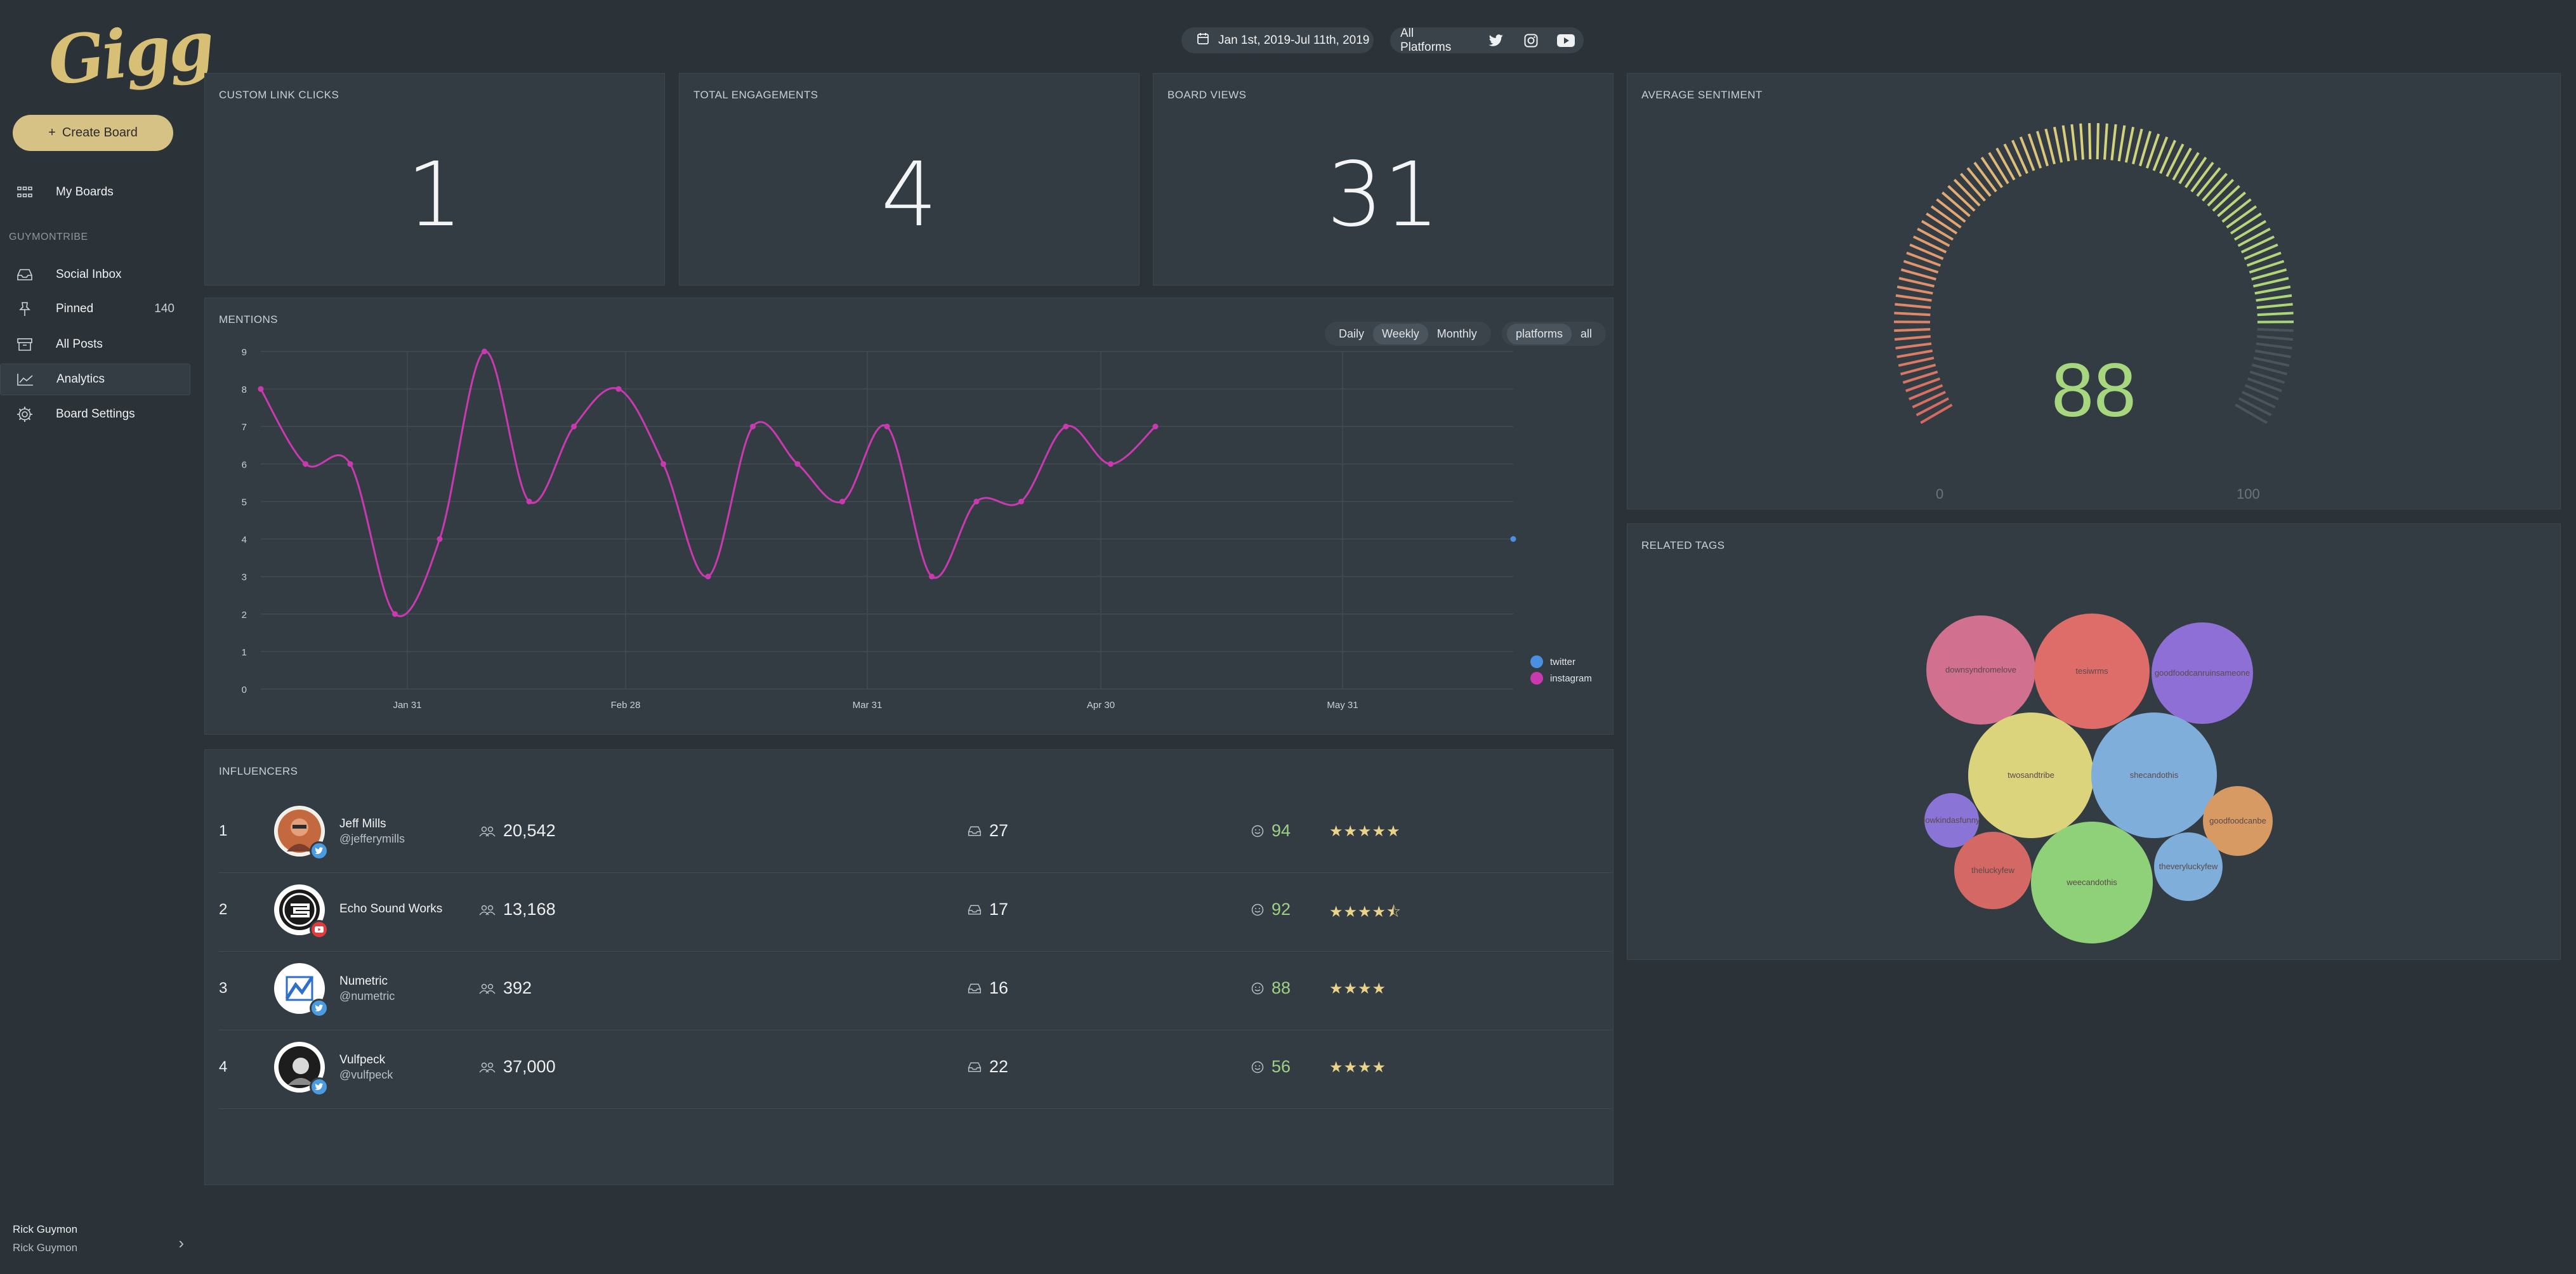  I want to click on all-platforms-button: All Platforms, so click(1433, 41).